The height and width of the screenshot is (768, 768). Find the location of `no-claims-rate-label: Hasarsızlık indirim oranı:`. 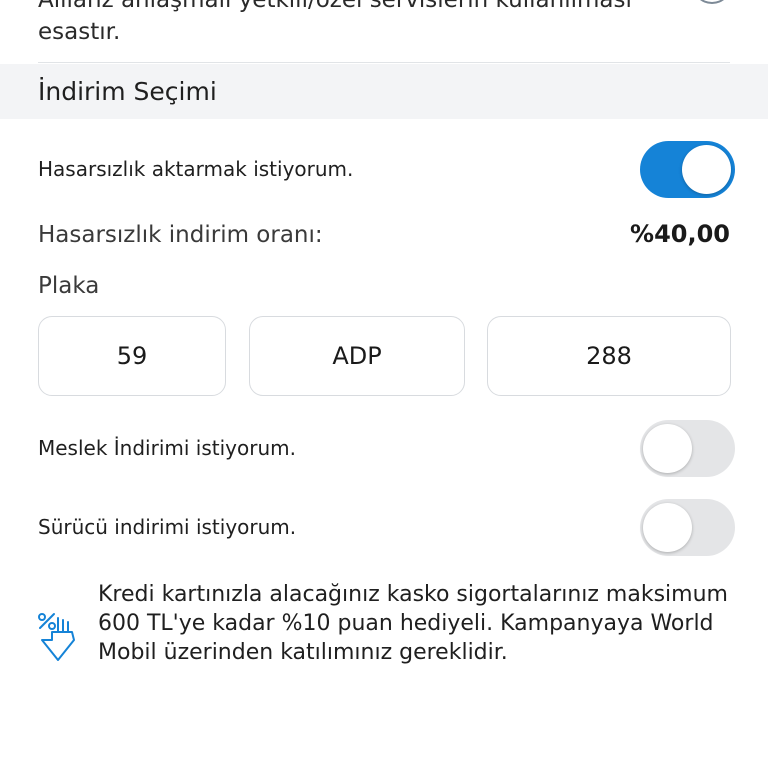

no-claims-rate-label: Hasarsızlık indirim oranı: is located at coordinates (180, 235).